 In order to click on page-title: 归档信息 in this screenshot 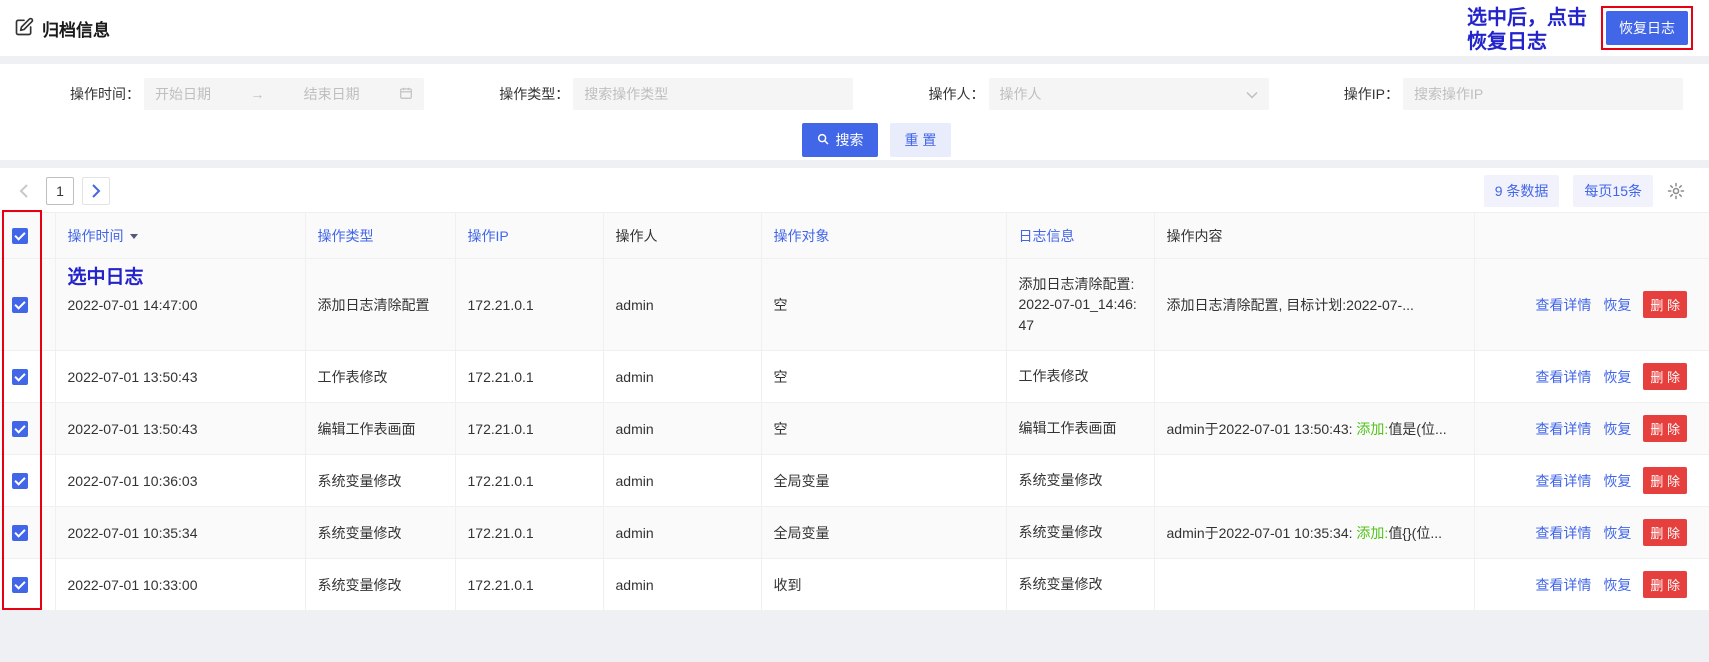, I will do `click(76, 30)`.